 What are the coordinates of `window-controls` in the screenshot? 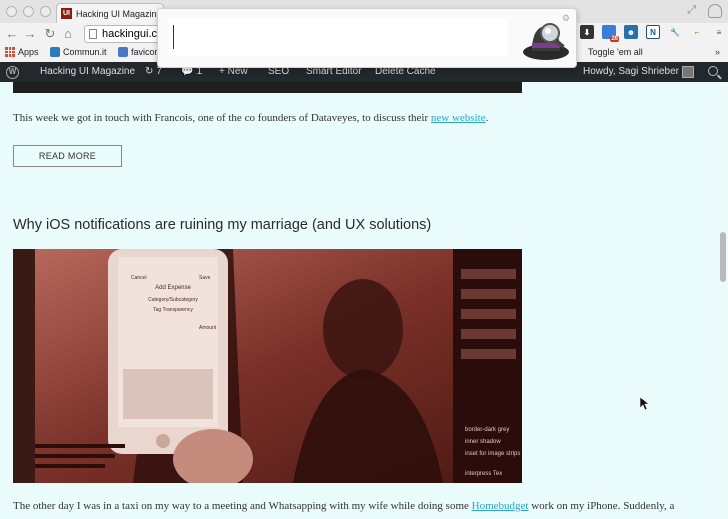 It's located at (28, 11).